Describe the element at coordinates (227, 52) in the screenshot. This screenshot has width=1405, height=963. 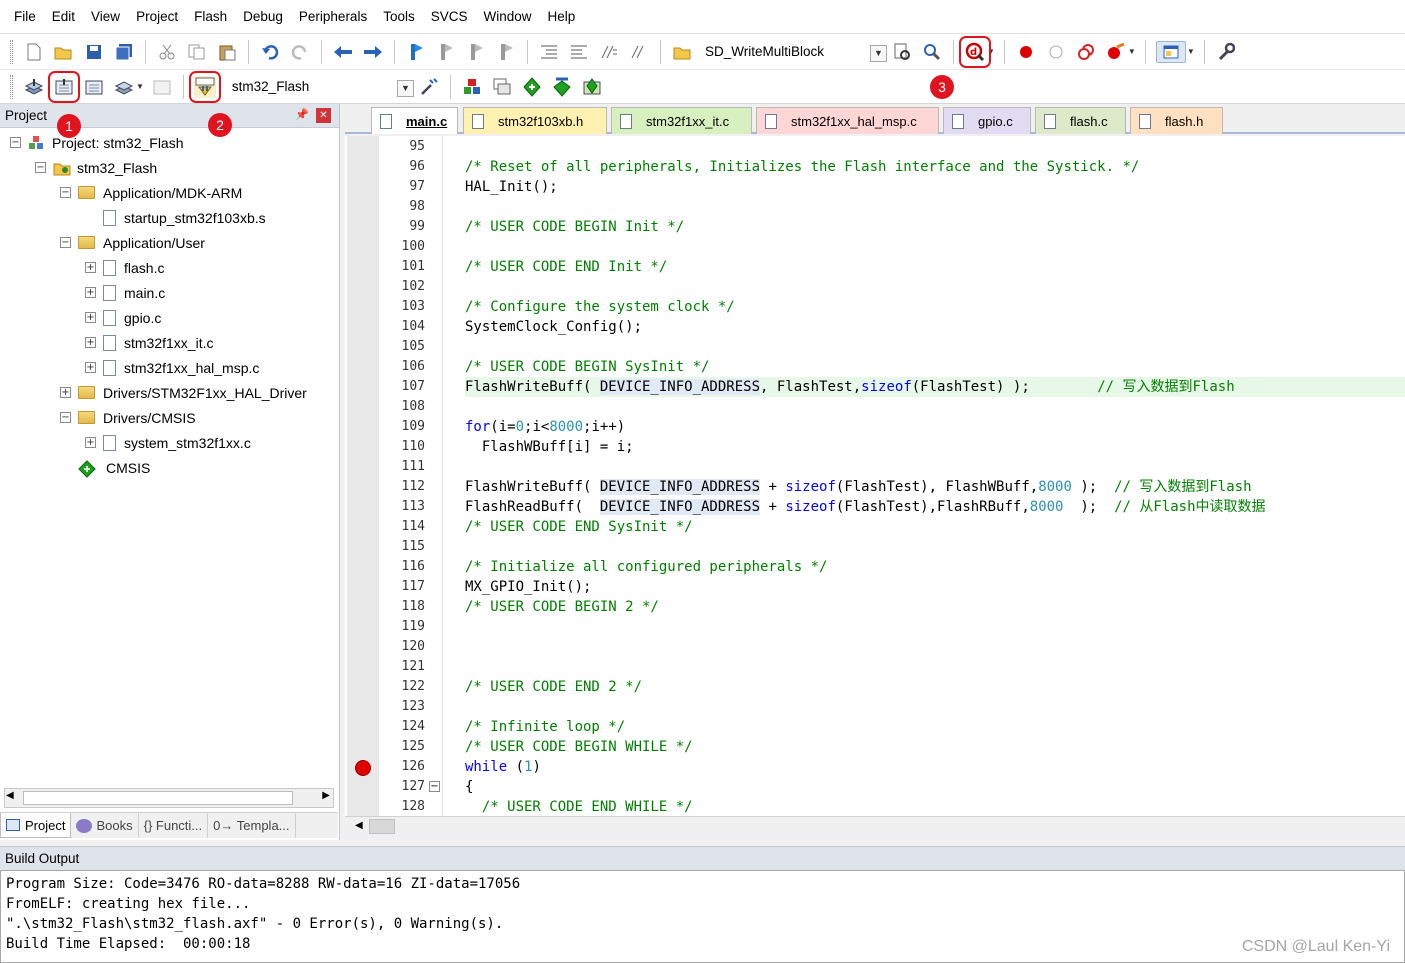
I see `paste-icon` at that location.